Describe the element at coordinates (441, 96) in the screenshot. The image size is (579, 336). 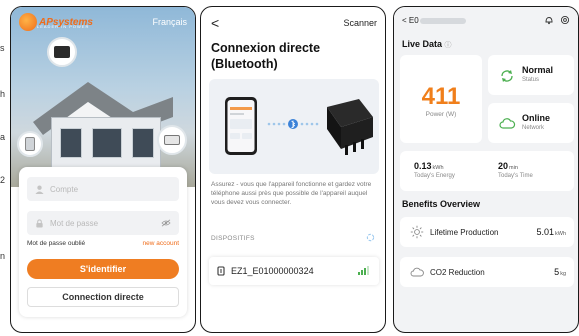
I see `power-value: 411` at that location.